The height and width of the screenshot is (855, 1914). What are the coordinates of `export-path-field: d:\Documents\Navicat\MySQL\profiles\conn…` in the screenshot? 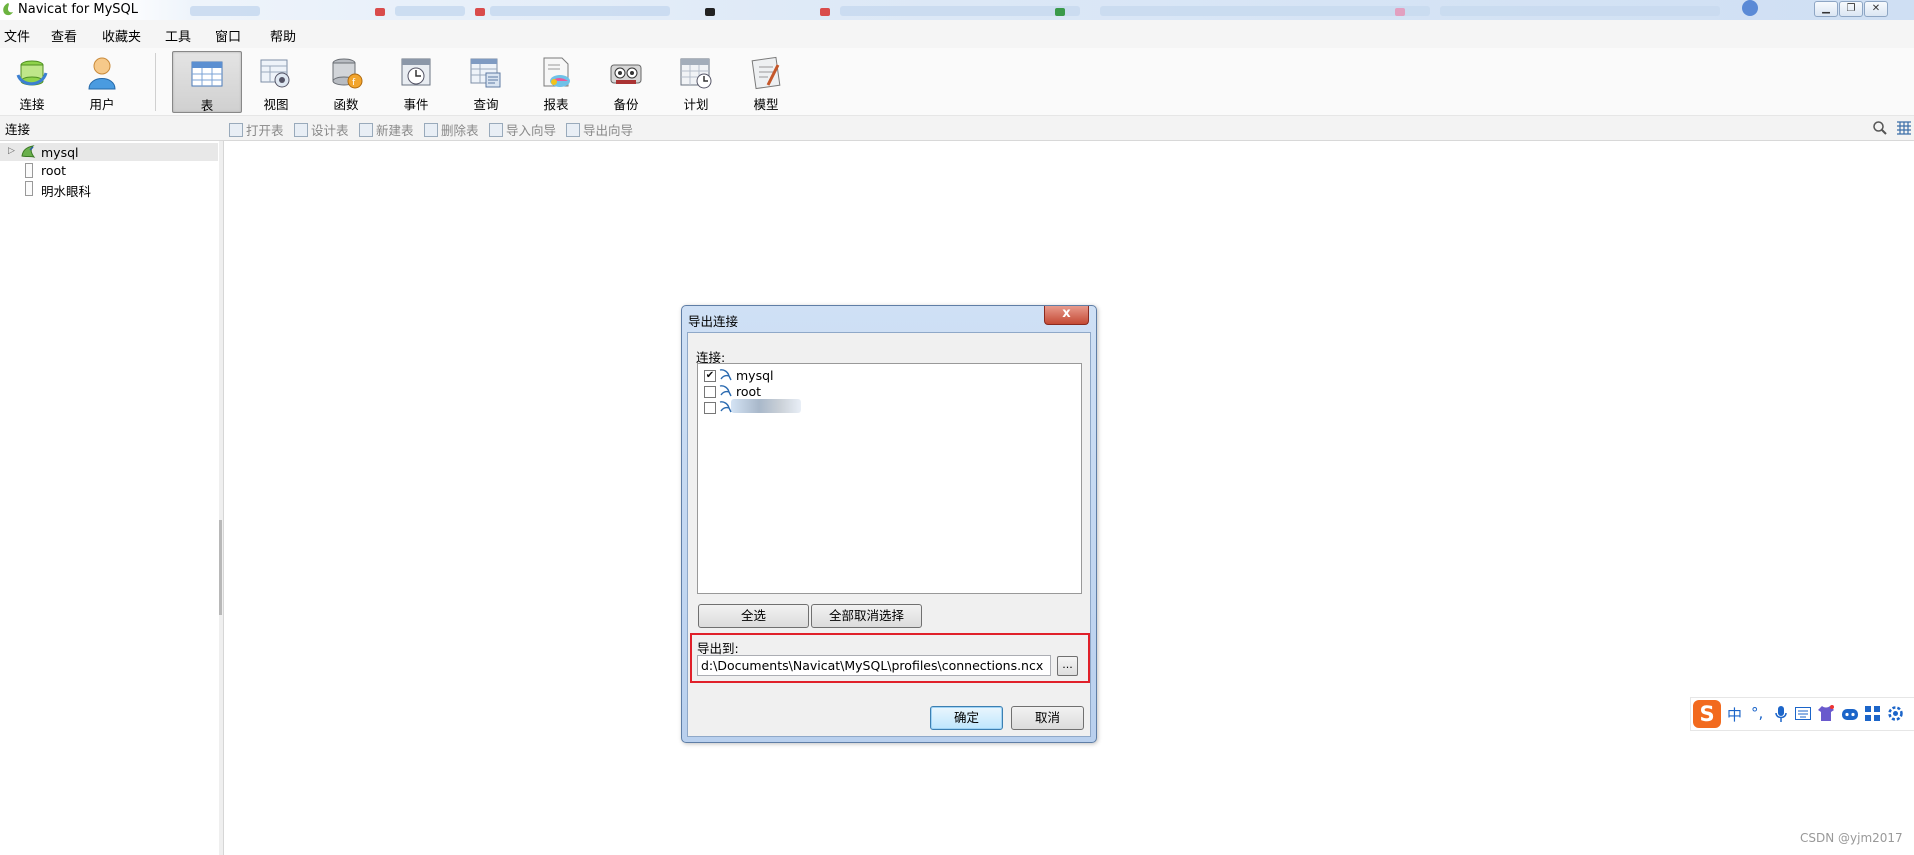 It's located at (874, 665).